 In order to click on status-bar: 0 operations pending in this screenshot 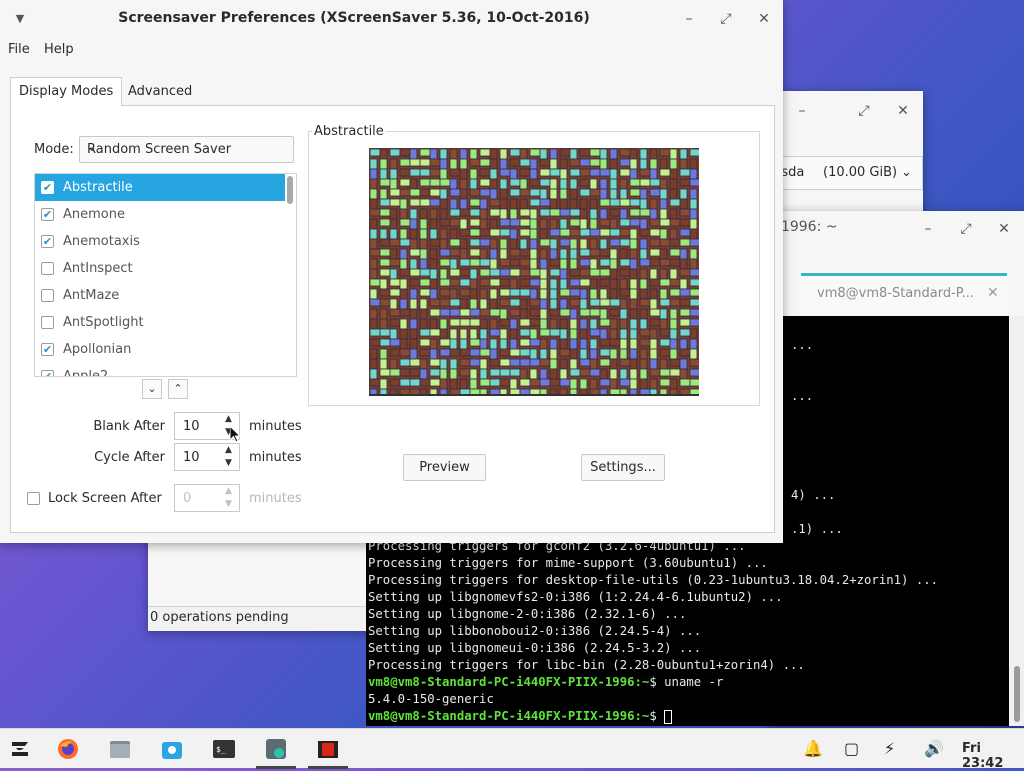, I will do `click(258, 618)`.